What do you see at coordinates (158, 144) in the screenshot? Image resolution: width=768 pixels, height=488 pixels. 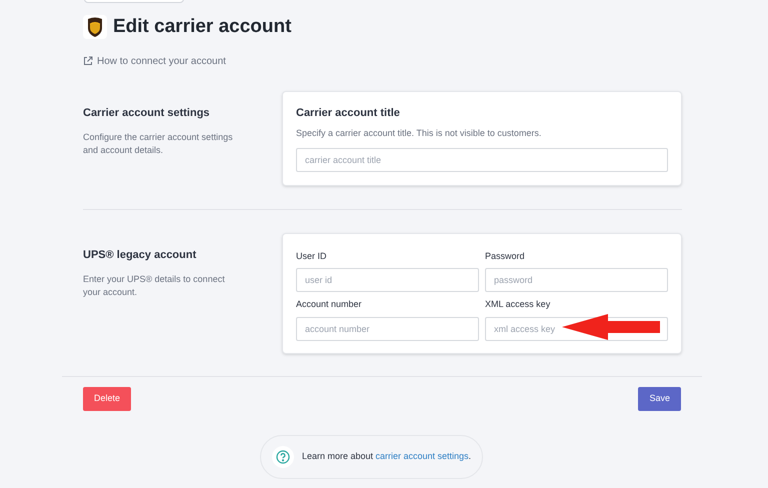 I see `section-description: Configure the carrier account settings and account details.` at bounding box center [158, 144].